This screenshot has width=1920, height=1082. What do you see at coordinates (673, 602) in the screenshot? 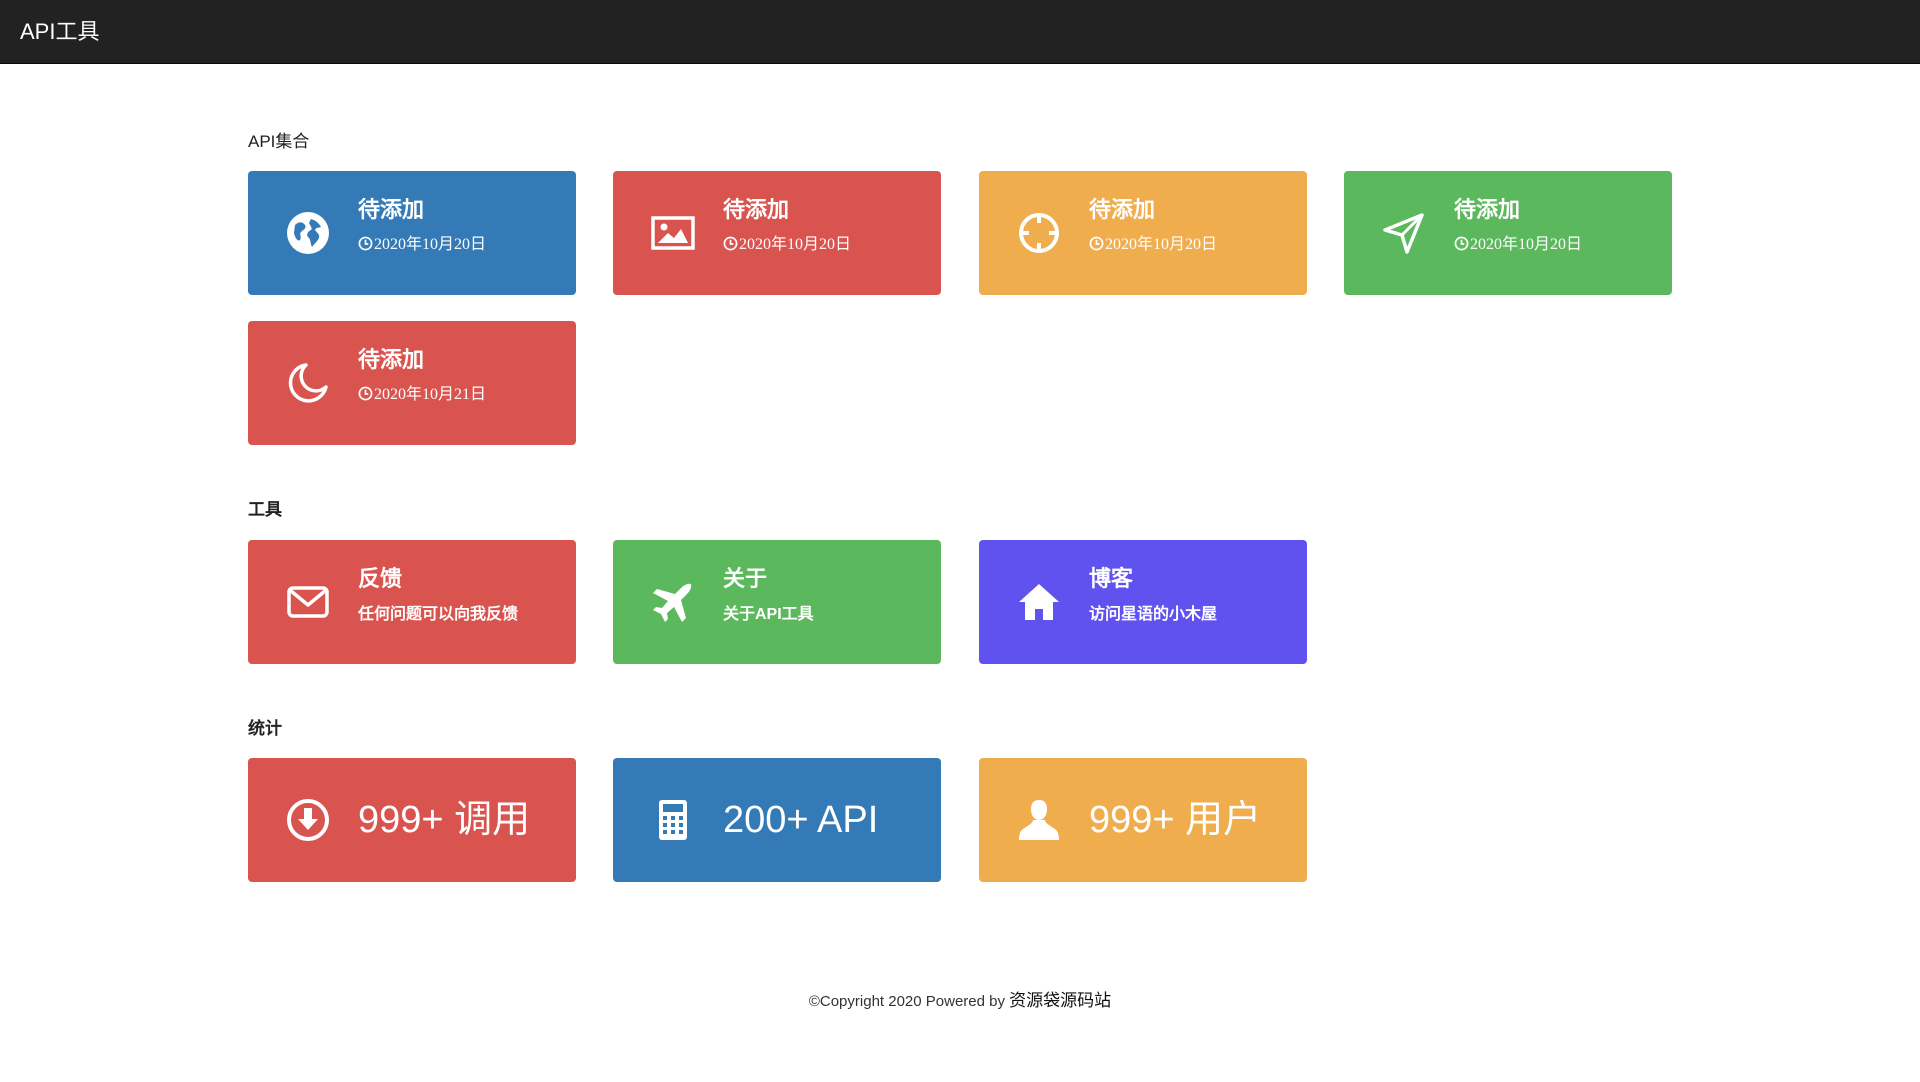
I see `plane-icon` at bounding box center [673, 602].